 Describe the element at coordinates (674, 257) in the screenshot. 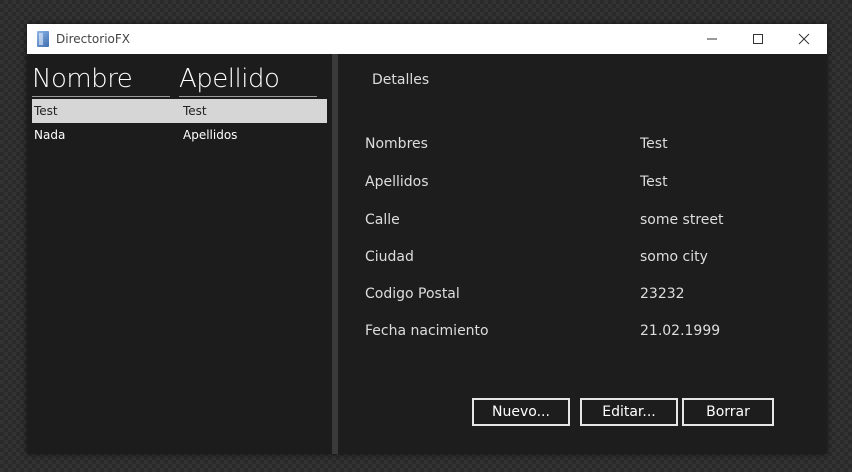

I see `value-ciudad: somo city` at that location.